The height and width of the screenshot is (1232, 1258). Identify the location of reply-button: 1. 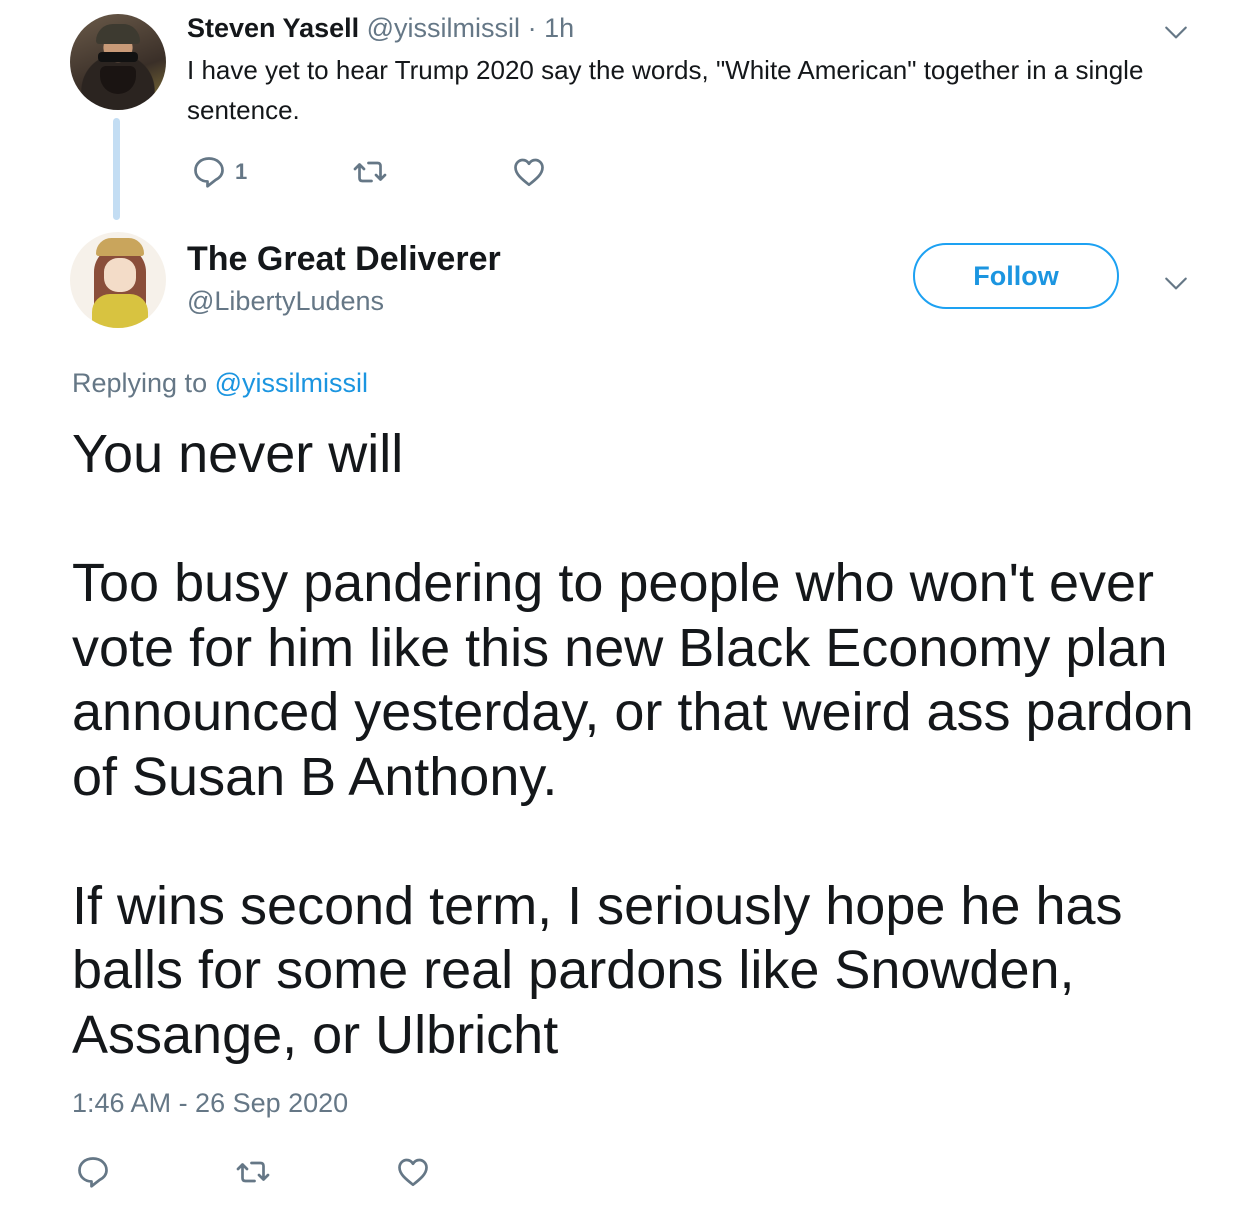
(219, 172).